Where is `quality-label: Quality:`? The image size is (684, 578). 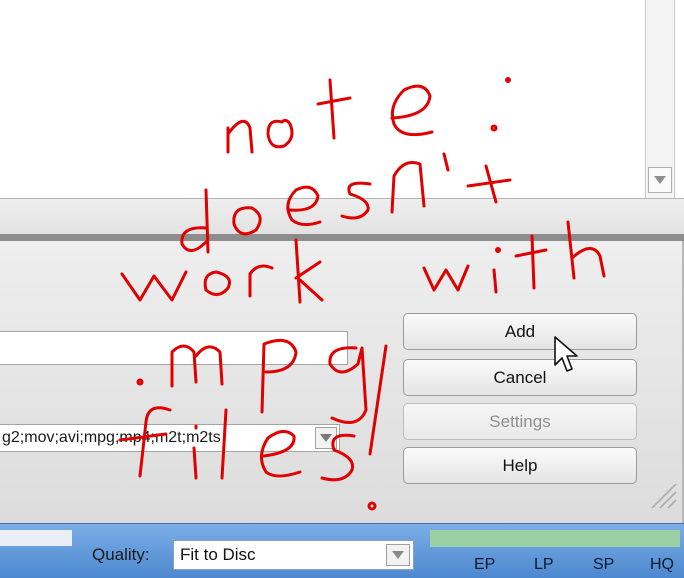 quality-label: Quality: is located at coordinates (121, 554).